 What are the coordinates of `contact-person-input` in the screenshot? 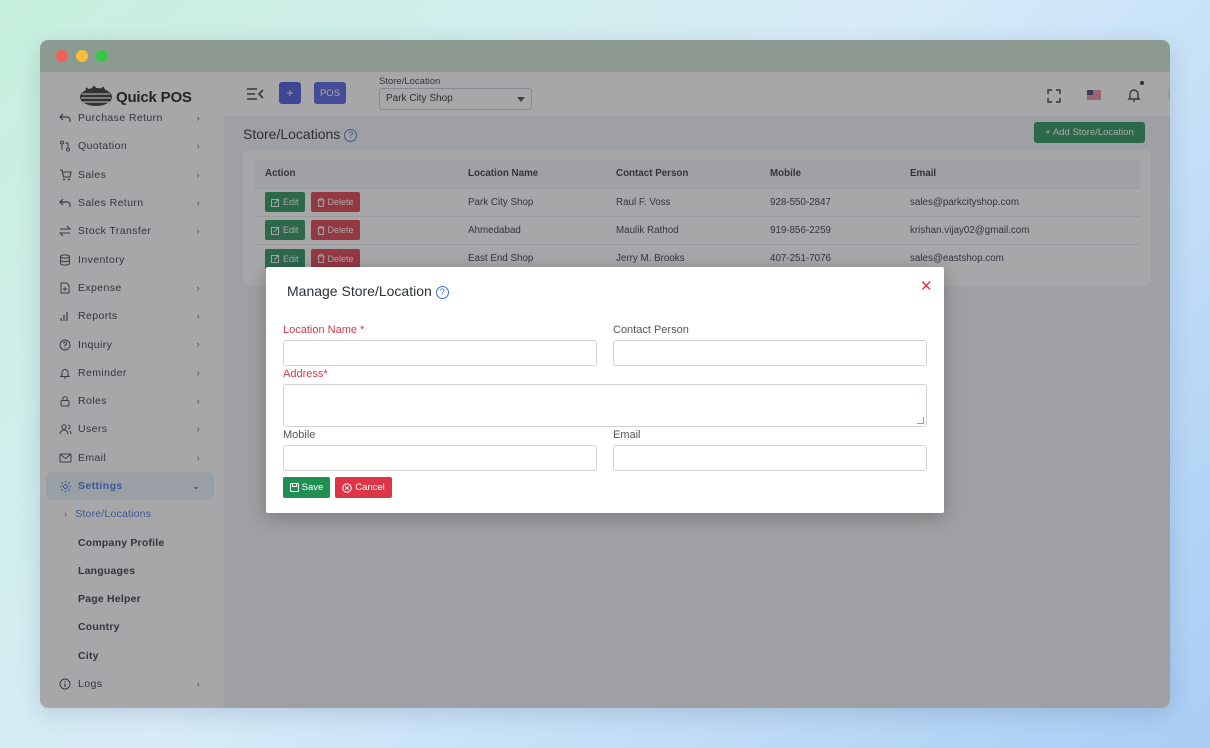 It's located at (770, 353).